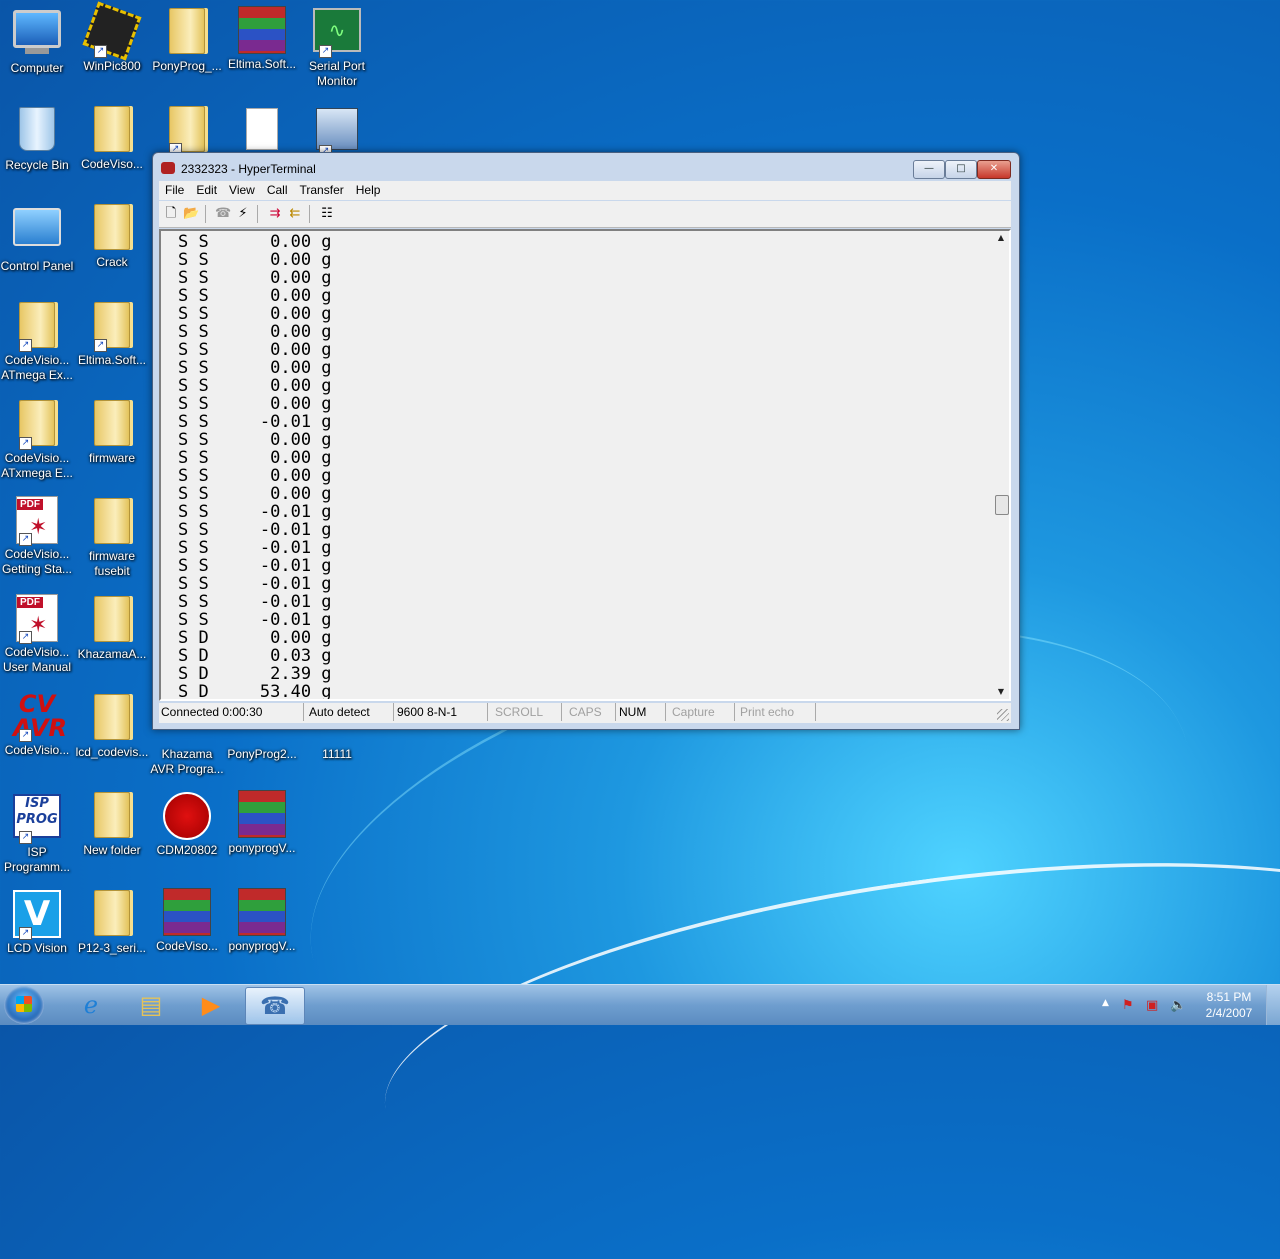 This screenshot has width=1280, height=1259. Describe the element at coordinates (211, 1005) in the screenshot. I see `media-player-icon: ▶` at that location.